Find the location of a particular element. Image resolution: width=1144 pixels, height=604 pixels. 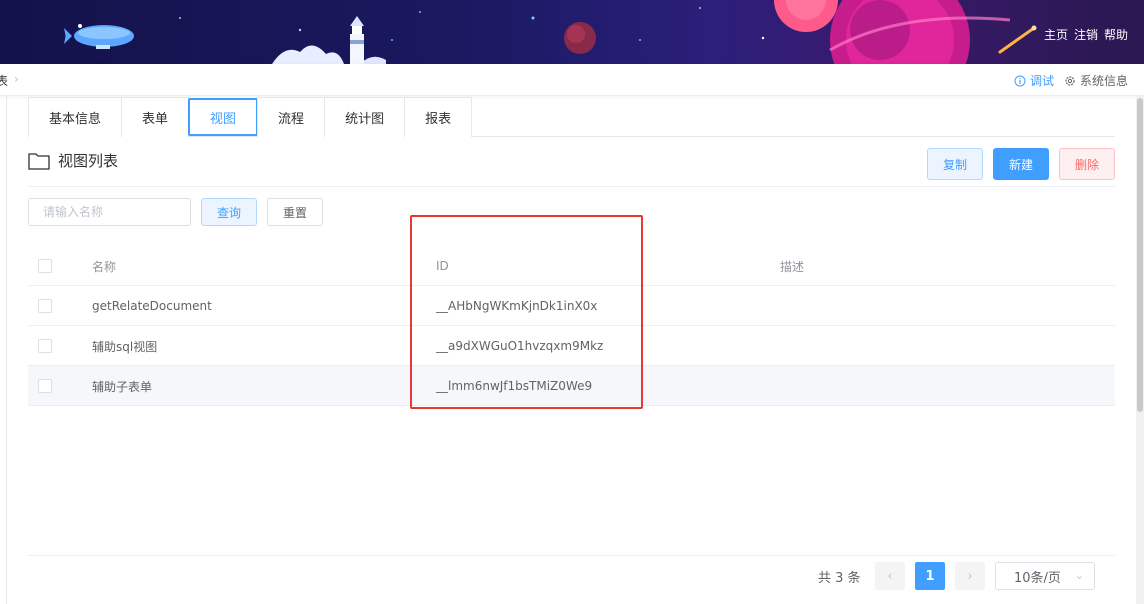

footer-divider is located at coordinates (571, 555).